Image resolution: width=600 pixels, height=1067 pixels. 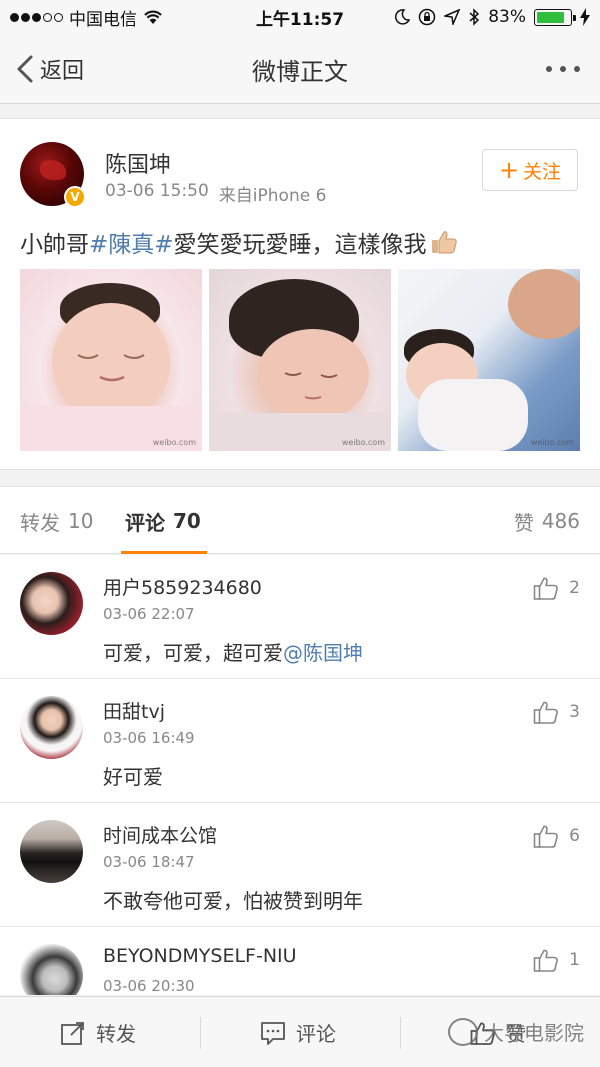 What do you see at coordinates (134, 710) in the screenshot?
I see `commenter-name: 田甜tvj` at bounding box center [134, 710].